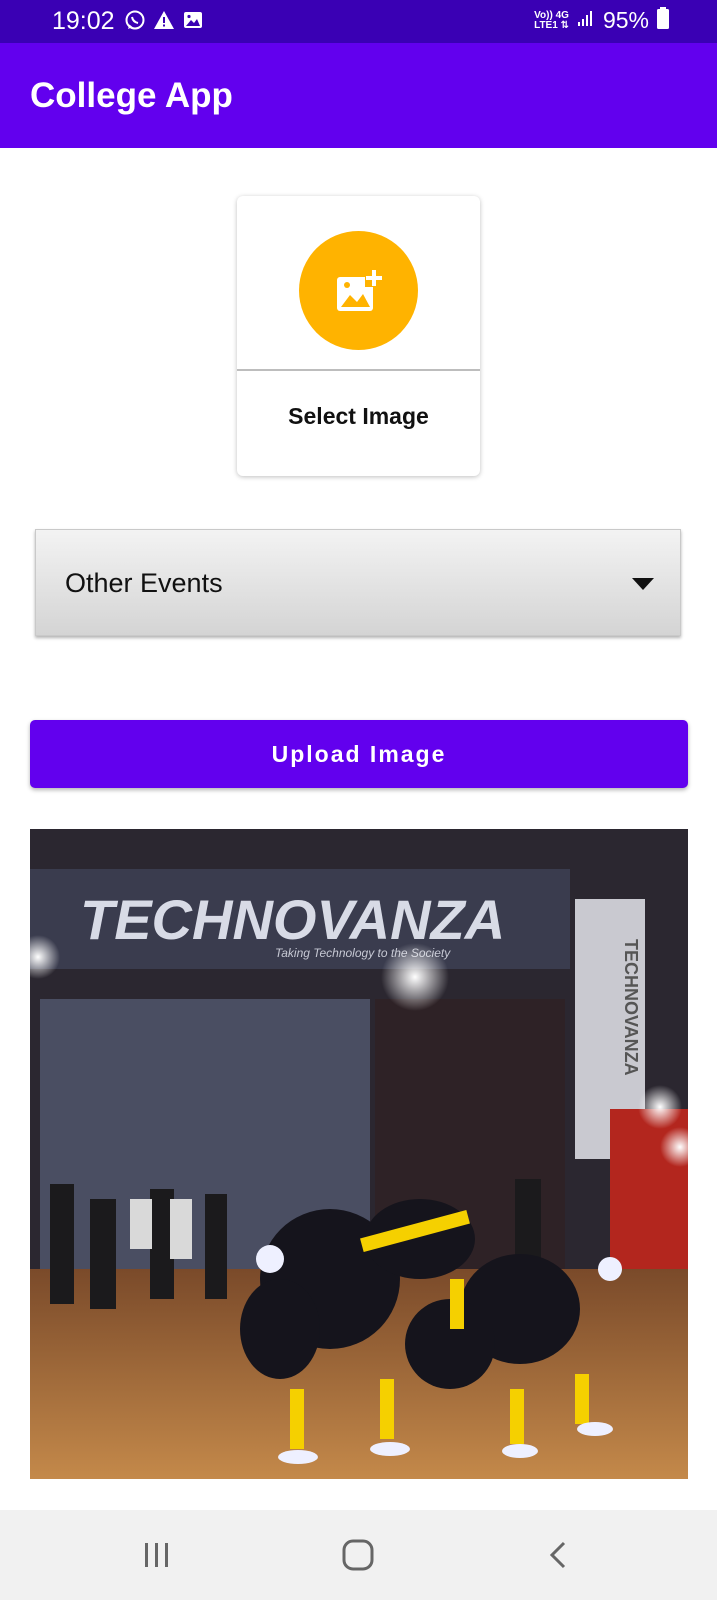 The width and height of the screenshot is (717, 1600). Describe the element at coordinates (157, 1555) in the screenshot. I see `recent-apps-icon` at that location.